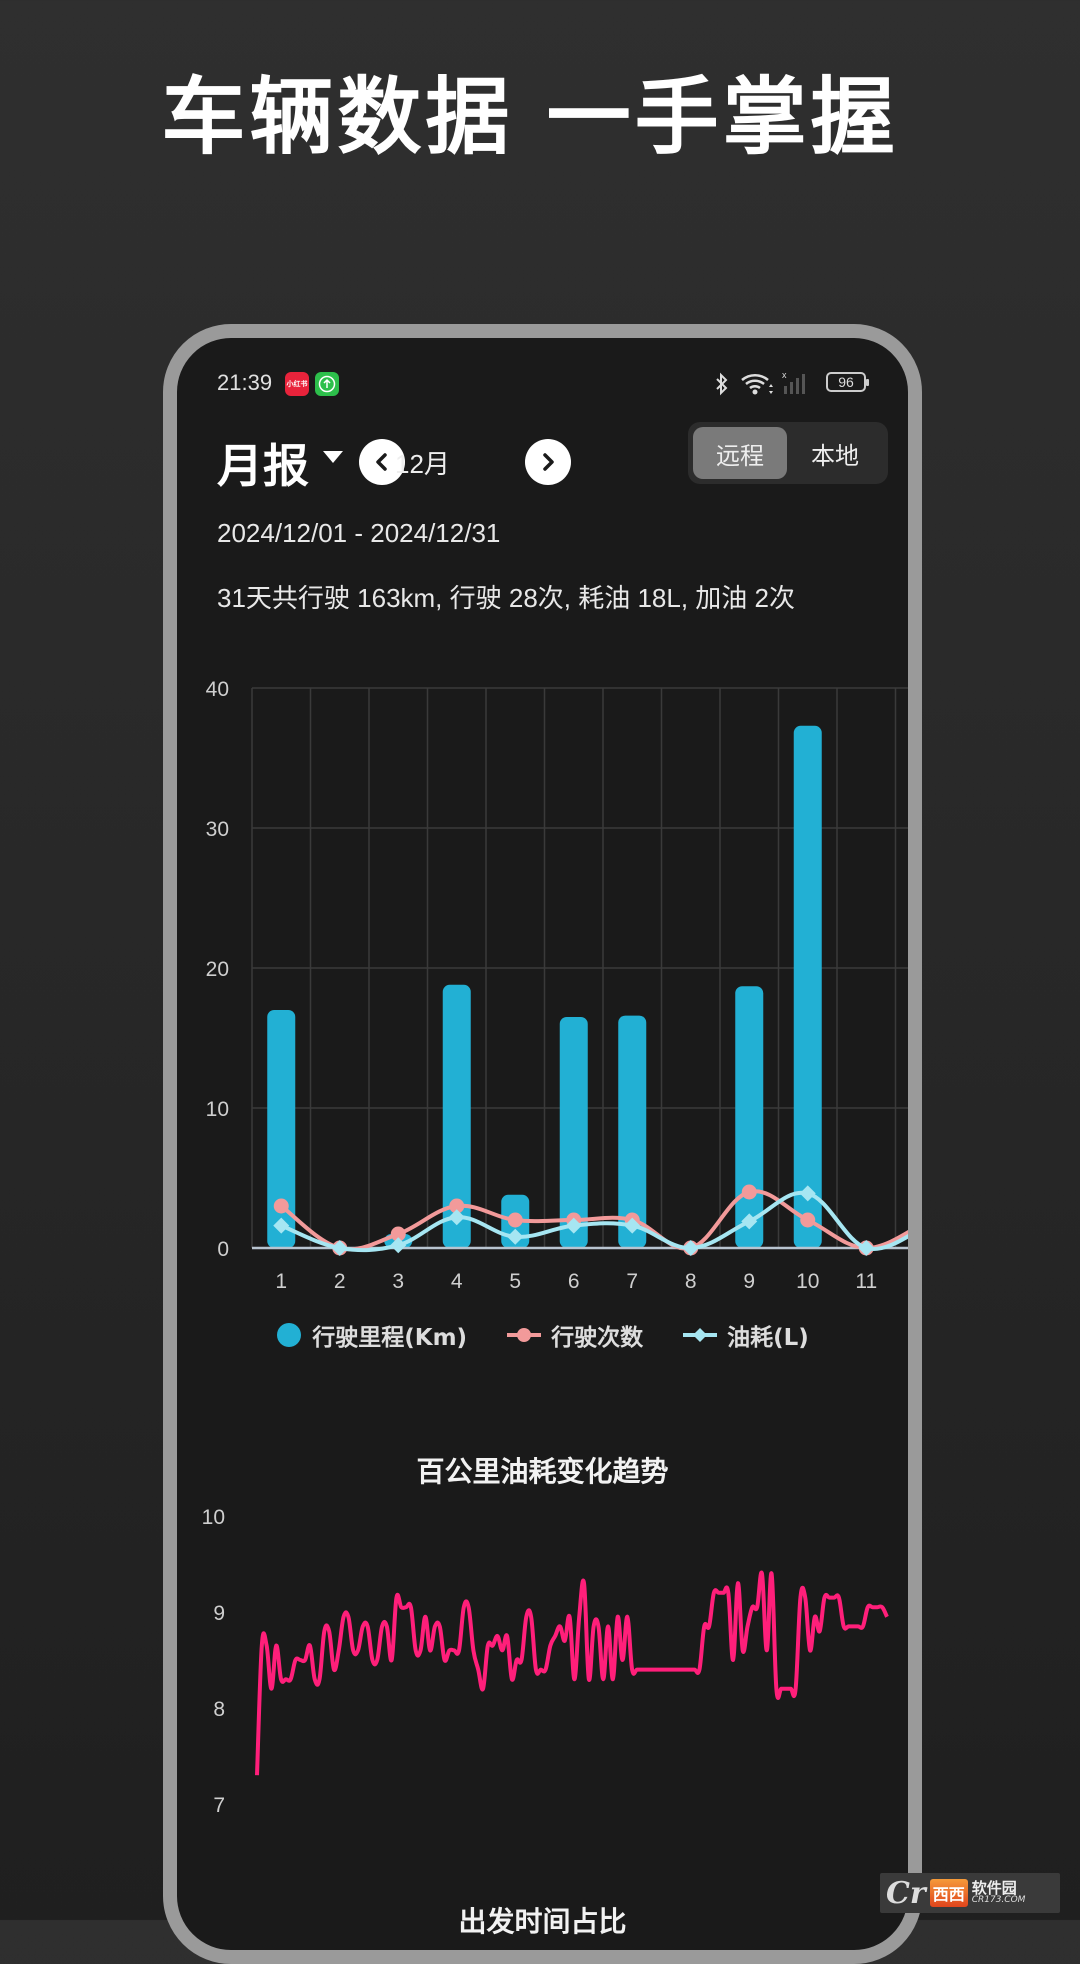 The height and width of the screenshot is (1964, 1080). I want to click on dropdown-caret-icon, so click(333, 457).